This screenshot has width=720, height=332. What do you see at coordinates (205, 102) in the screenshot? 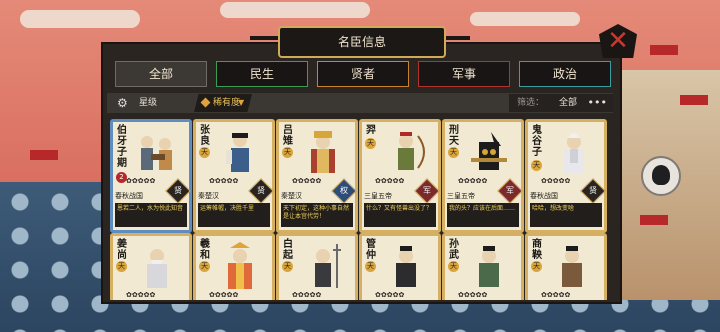
I see `sort-diamond-icon` at bounding box center [205, 102].